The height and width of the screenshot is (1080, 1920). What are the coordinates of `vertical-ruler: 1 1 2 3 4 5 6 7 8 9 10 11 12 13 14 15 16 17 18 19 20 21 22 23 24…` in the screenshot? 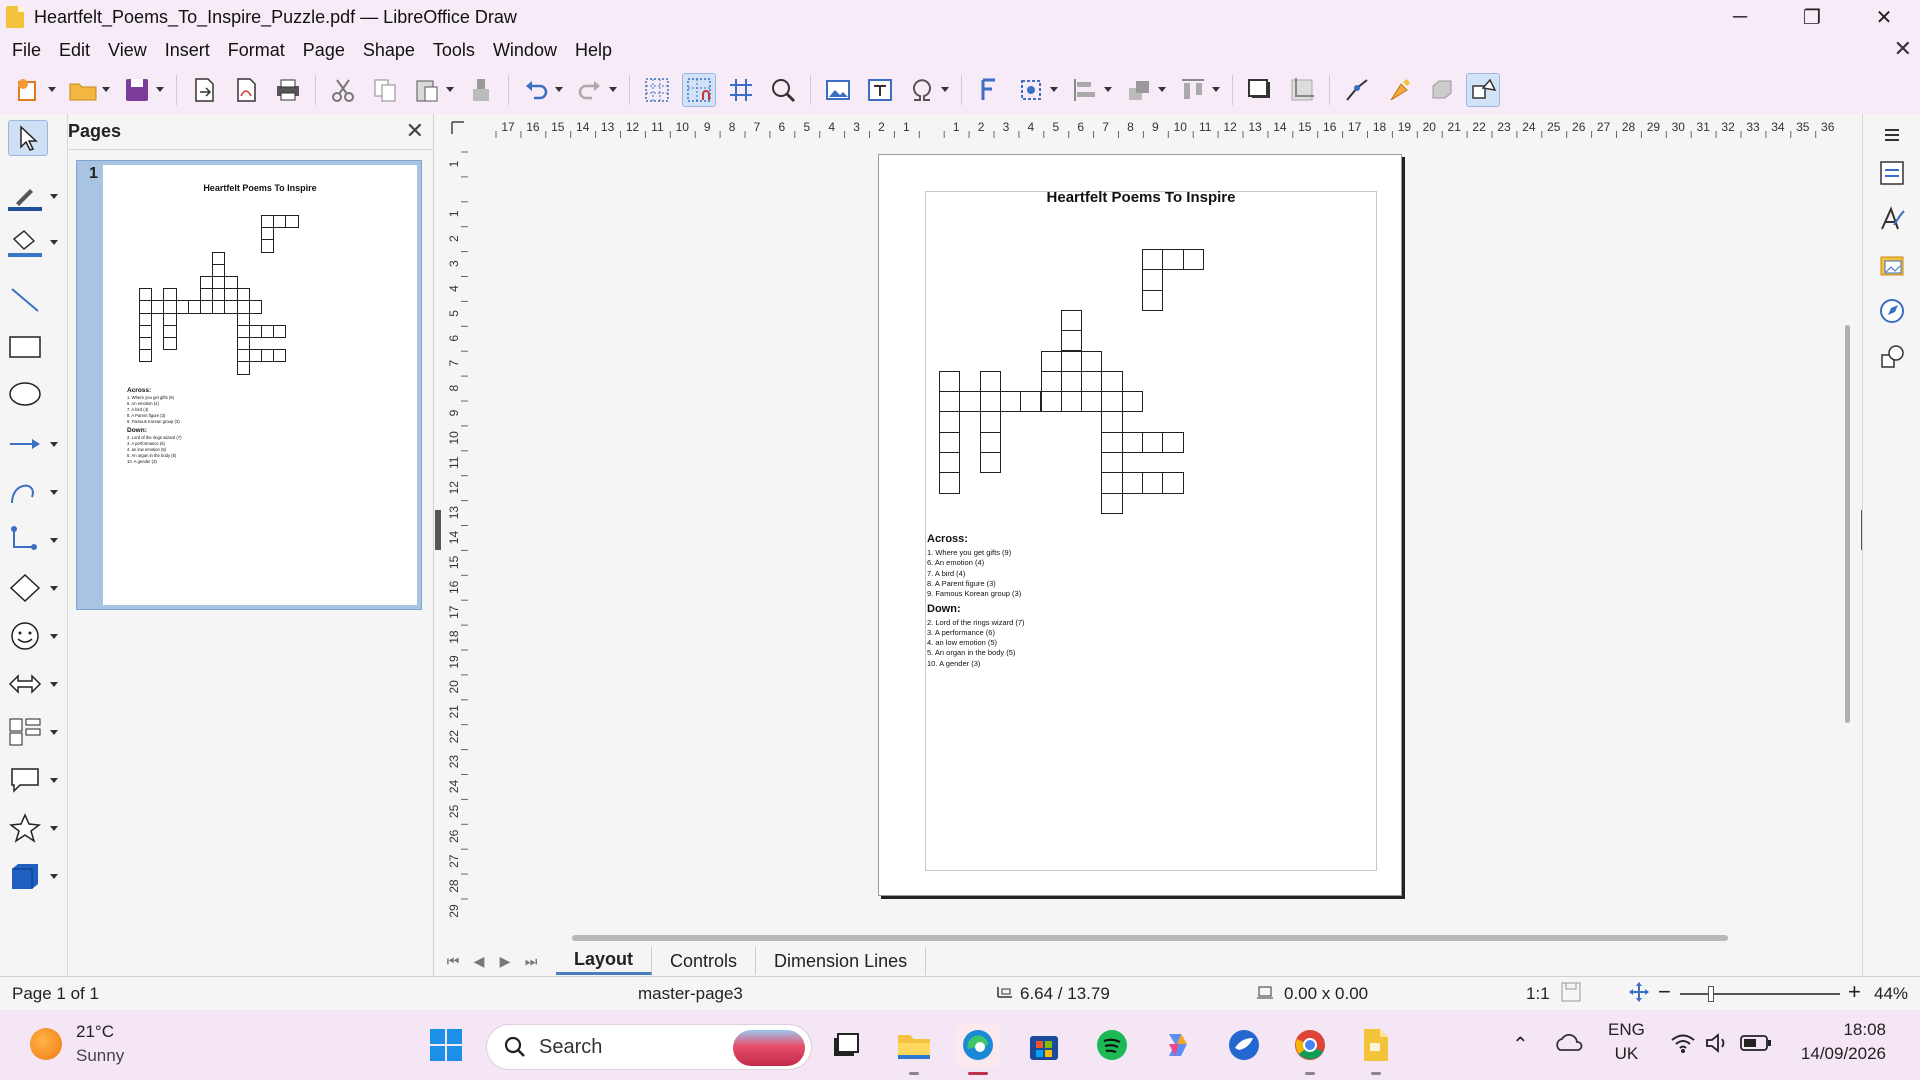 It's located at (458, 533).